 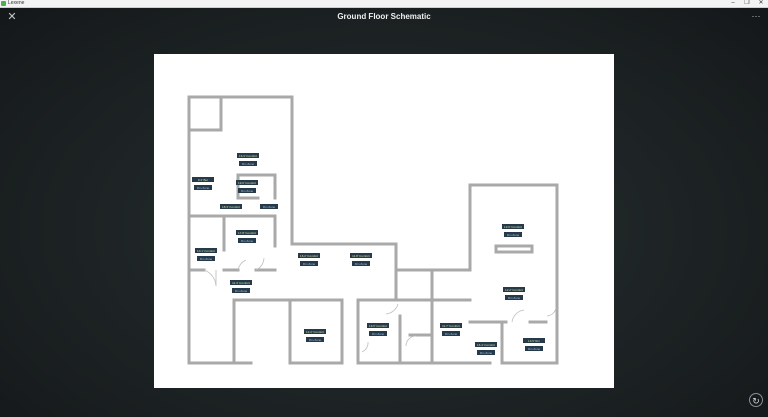 I want to click on room-label: 16.3' Comfort Rm Zone, so click(x=248, y=159).